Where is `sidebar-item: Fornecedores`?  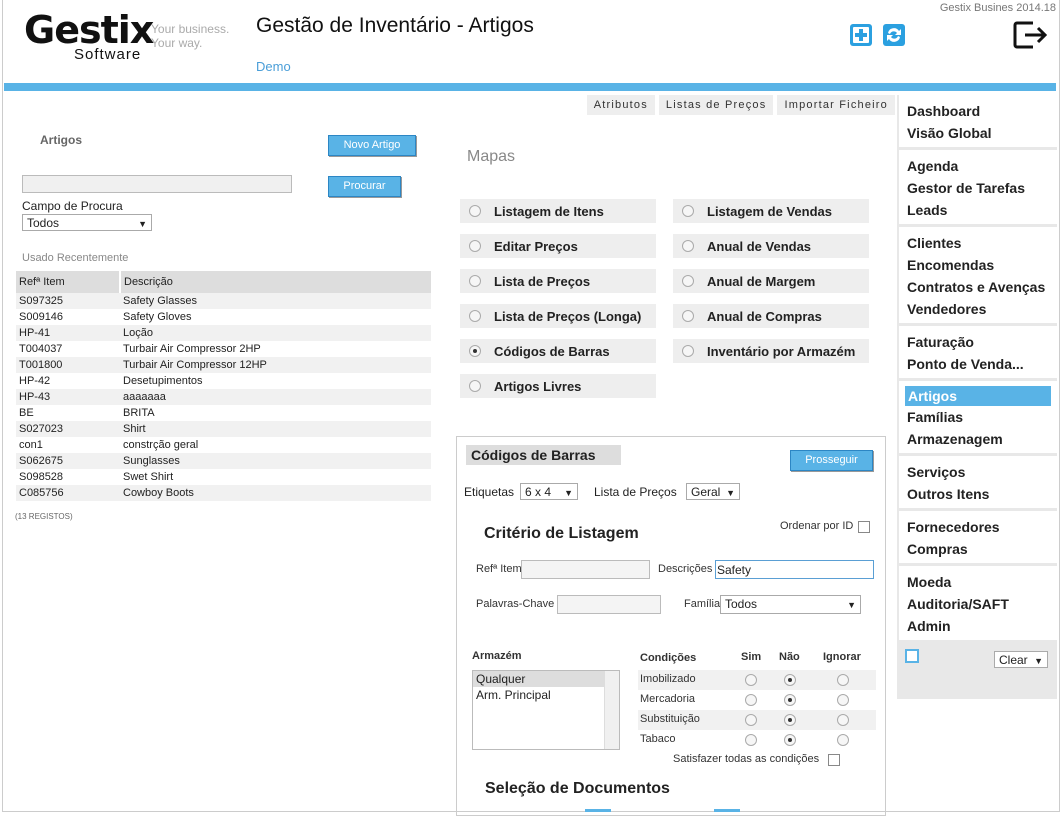
sidebar-item: Fornecedores is located at coordinates (978, 527).